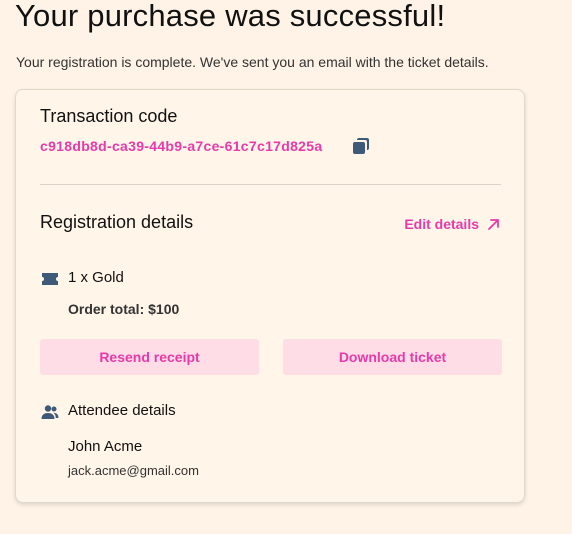  Describe the element at coordinates (96, 277) in the screenshot. I see `ticket-label: 1 x Gold` at that location.